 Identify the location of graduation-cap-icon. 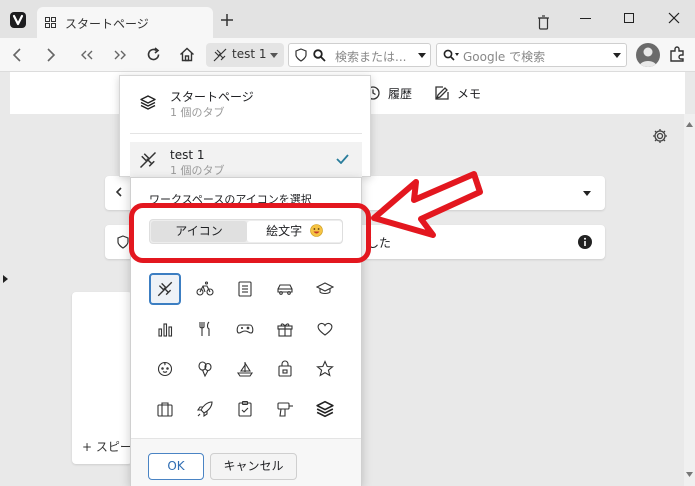
(325, 289).